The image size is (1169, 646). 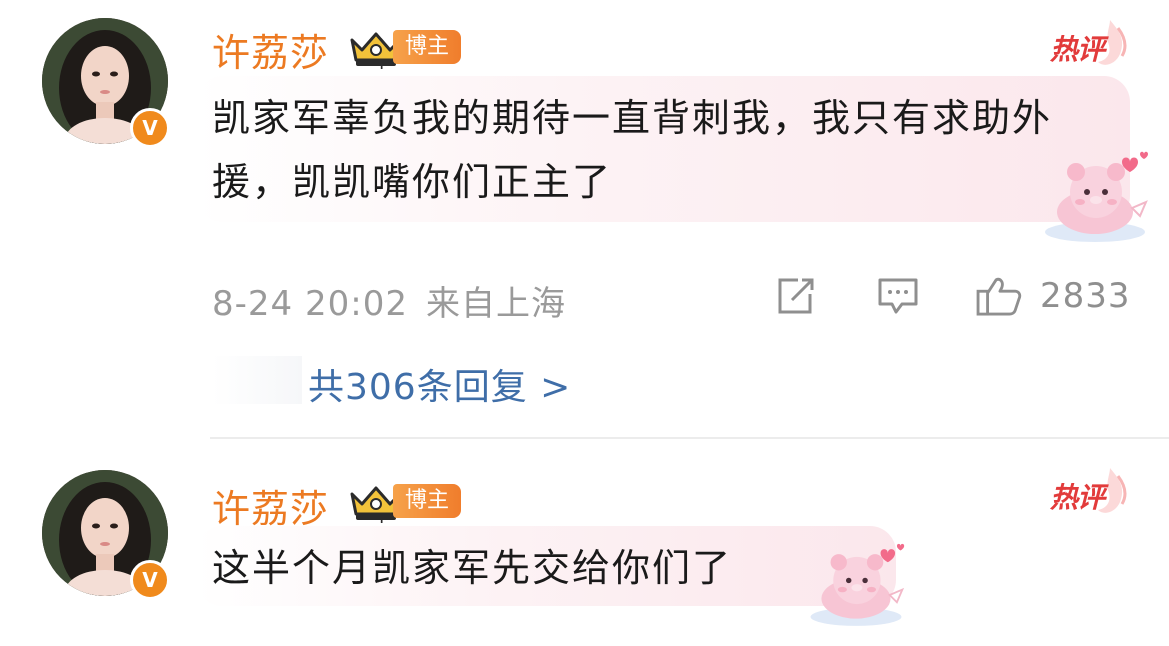 I want to click on share-icon, so click(x=796, y=296).